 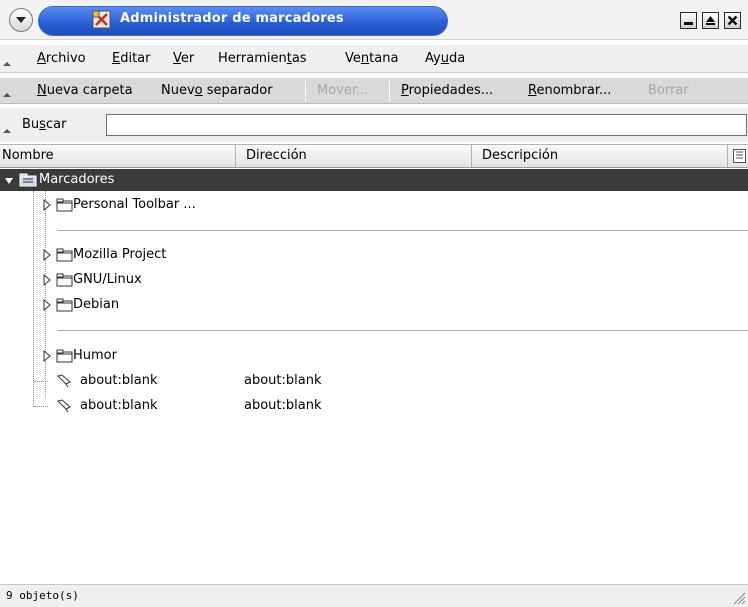 What do you see at coordinates (374, 20) in the screenshot?
I see `title-bar: Administrador de marcadores` at bounding box center [374, 20].